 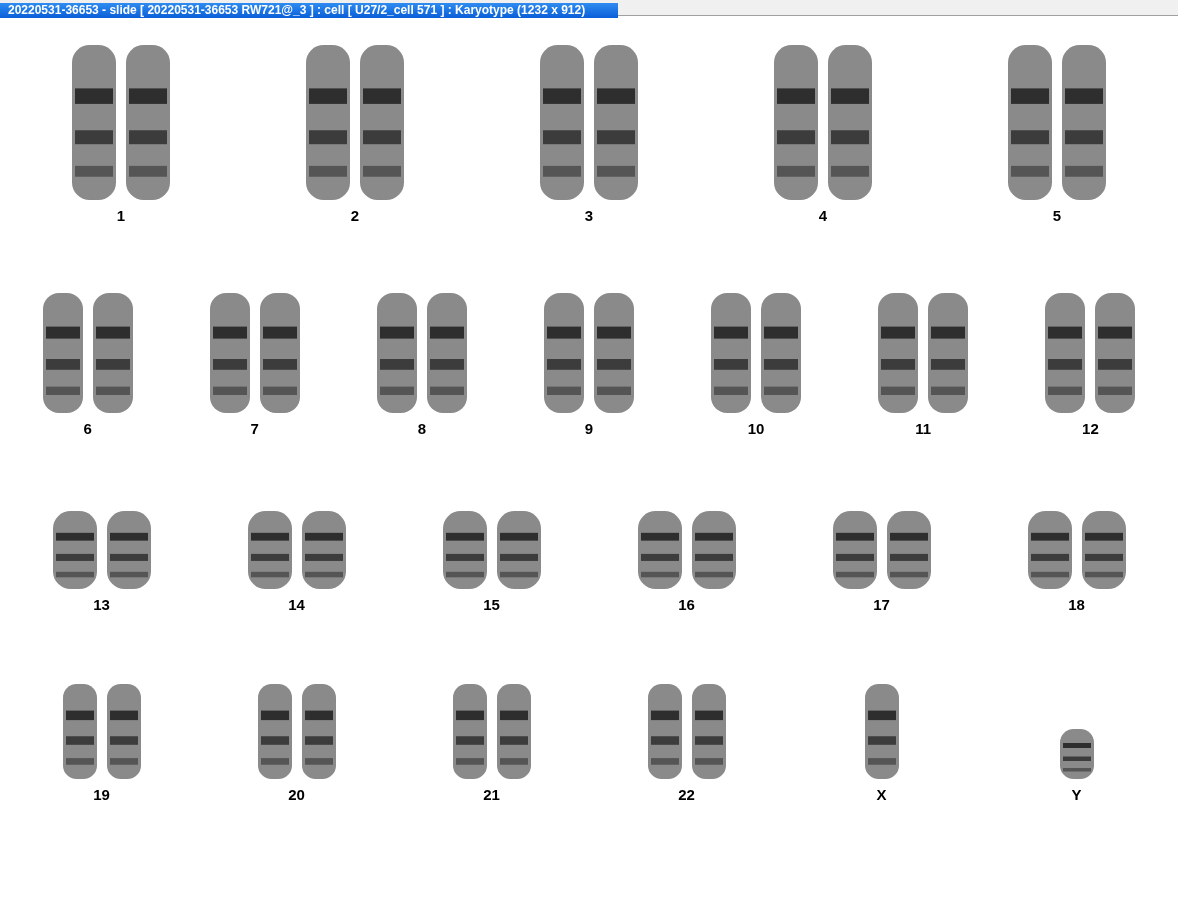 I want to click on chromosome-label: 3, so click(x=589, y=216).